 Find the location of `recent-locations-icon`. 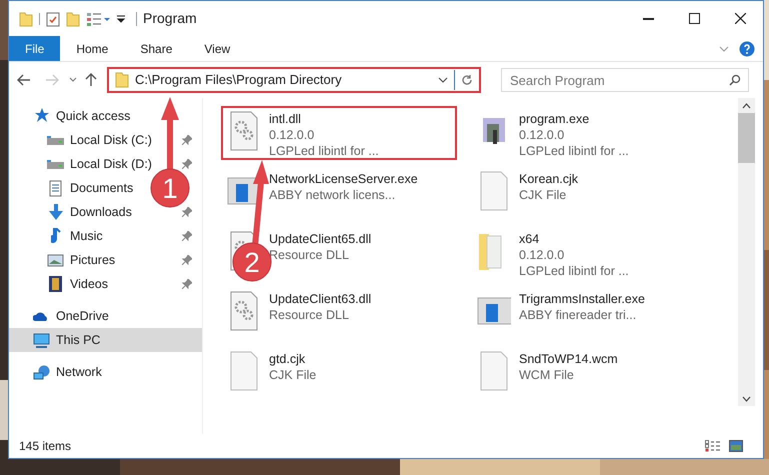

recent-locations-icon is located at coordinates (73, 80).